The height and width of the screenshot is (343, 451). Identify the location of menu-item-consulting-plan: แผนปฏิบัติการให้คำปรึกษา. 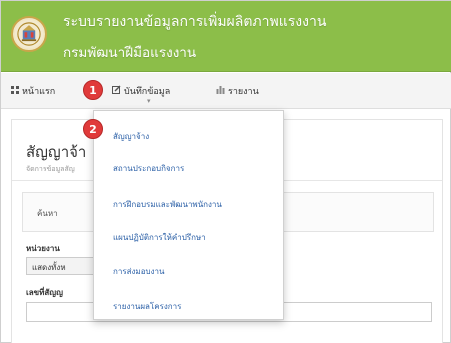
(159, 237).